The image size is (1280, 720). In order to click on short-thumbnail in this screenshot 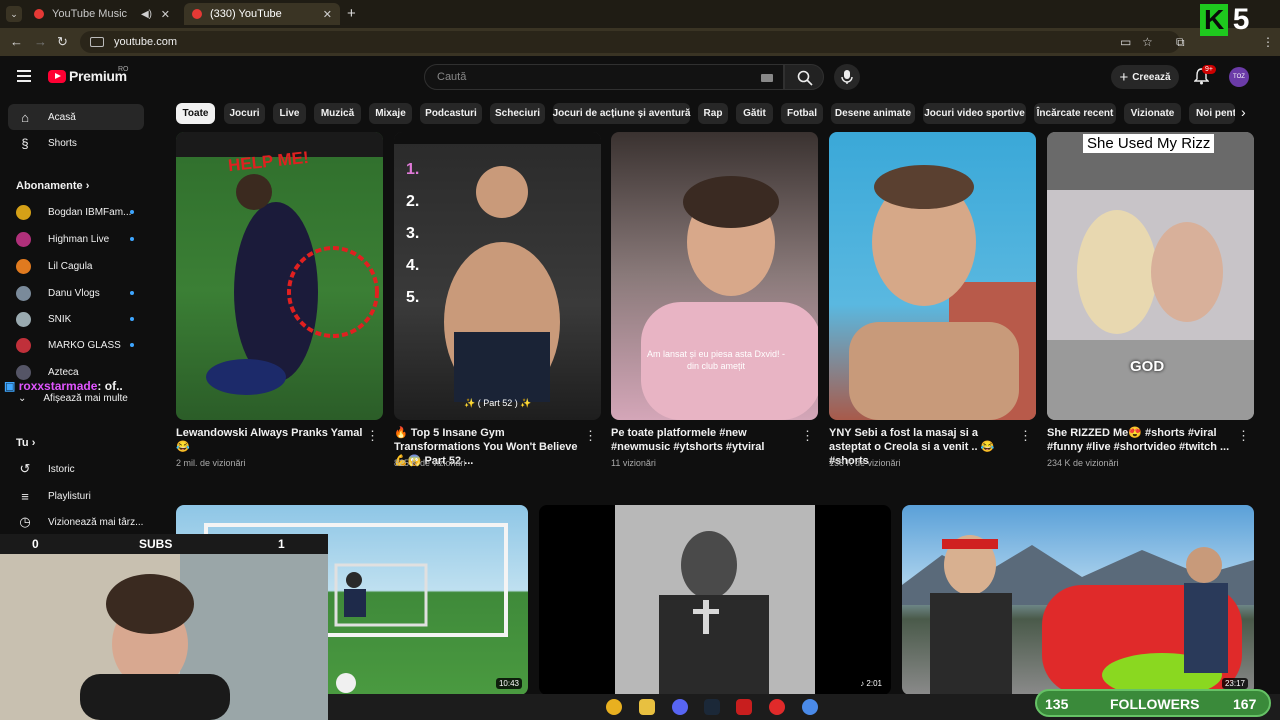, I will do `click(932, 276)`.